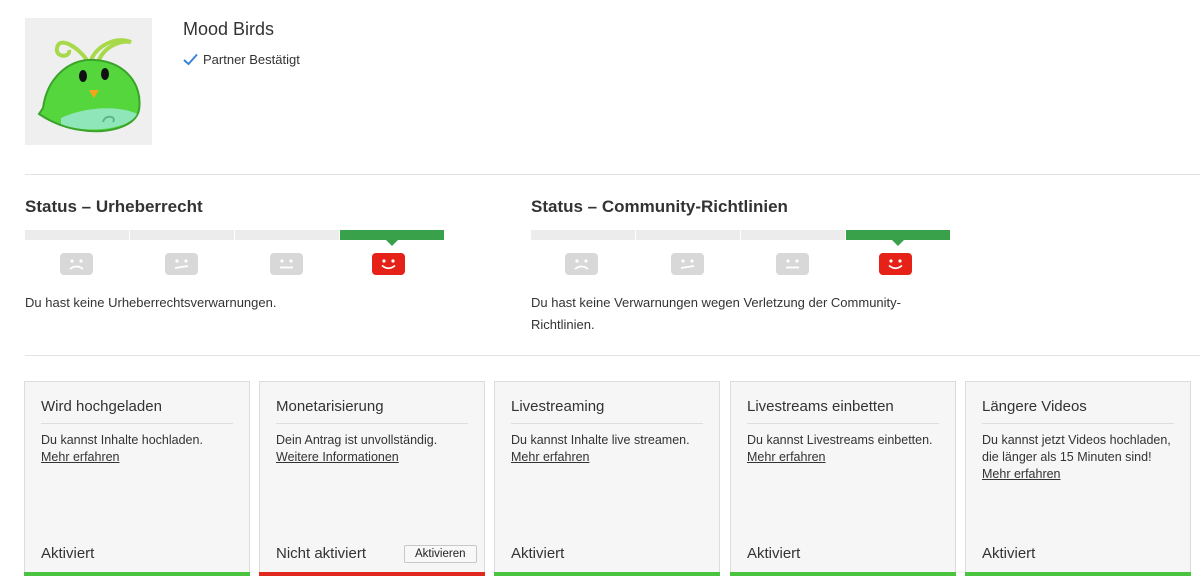 The height and width of the screenshot is (581, 1200). Describe the element at coordinates (190, 59) in the screenshot. I see `checkmark-icon` at that location.